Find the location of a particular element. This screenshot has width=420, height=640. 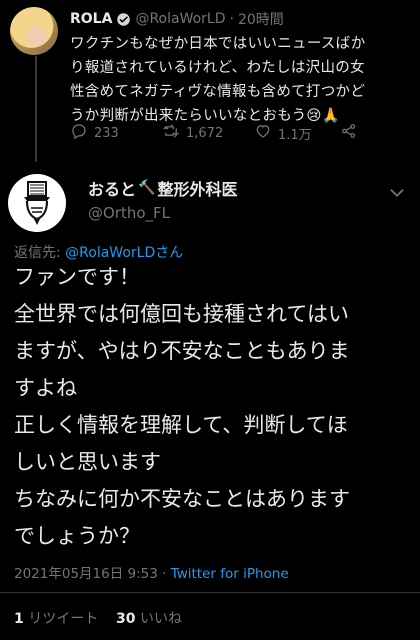

like-button: 1.1万 is located at coordinates (283, 133).